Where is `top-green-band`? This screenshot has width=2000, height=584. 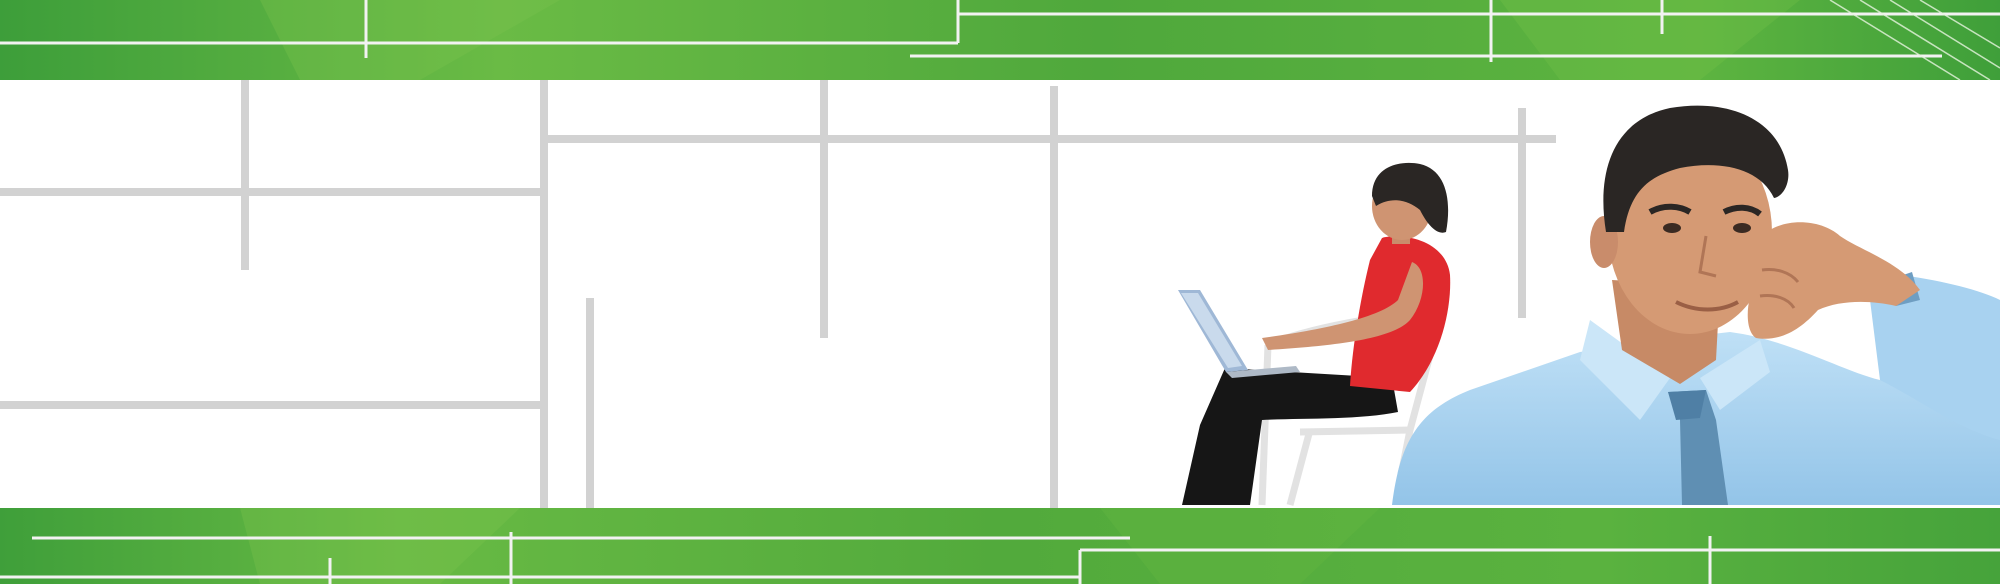
top-green-band is located at coordinates (1000, 40).